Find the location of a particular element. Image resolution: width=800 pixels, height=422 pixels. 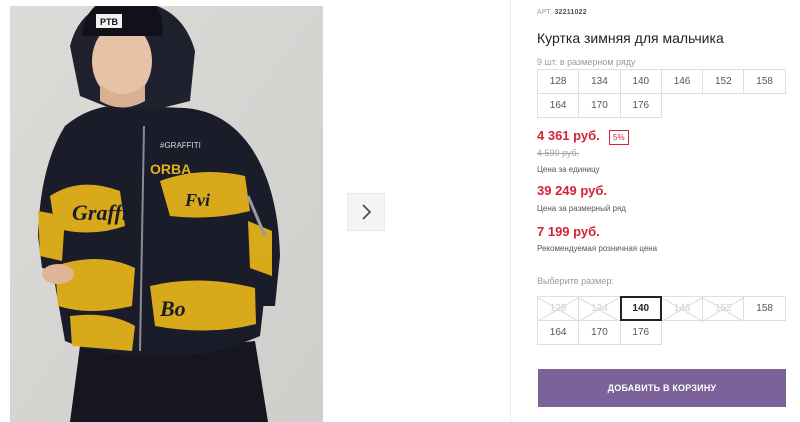

unit-price: 4 361 руб. is located at coordinates (568, 135).